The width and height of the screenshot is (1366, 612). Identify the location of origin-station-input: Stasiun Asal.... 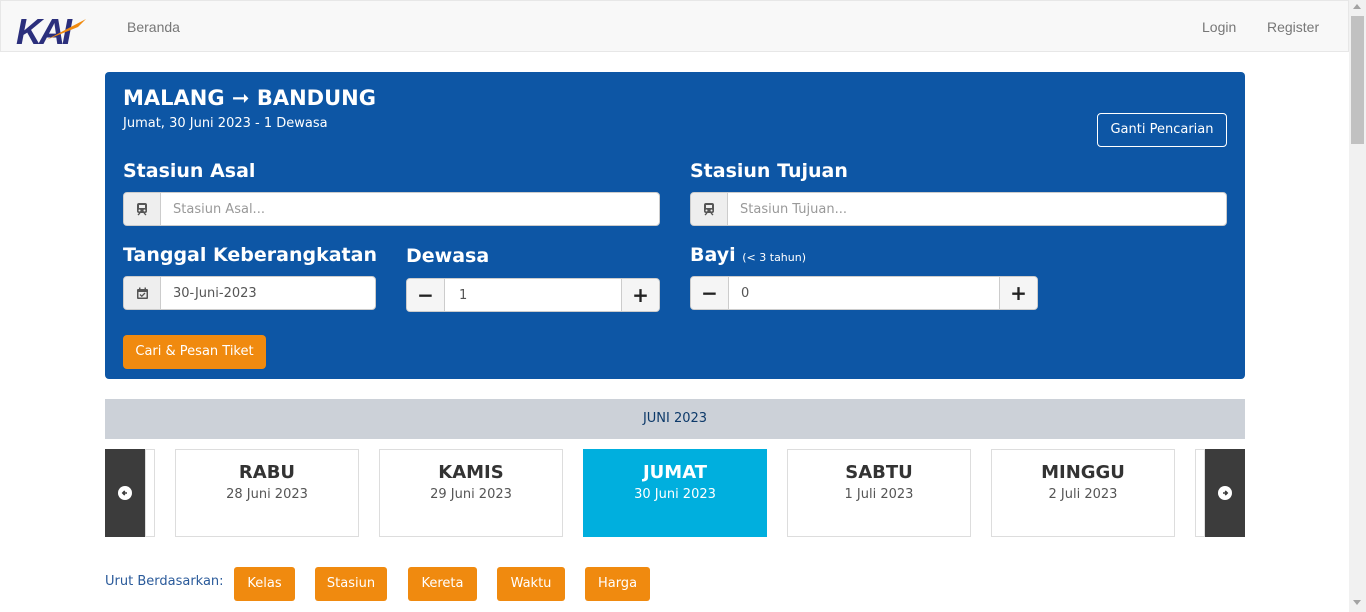
(219, 209).